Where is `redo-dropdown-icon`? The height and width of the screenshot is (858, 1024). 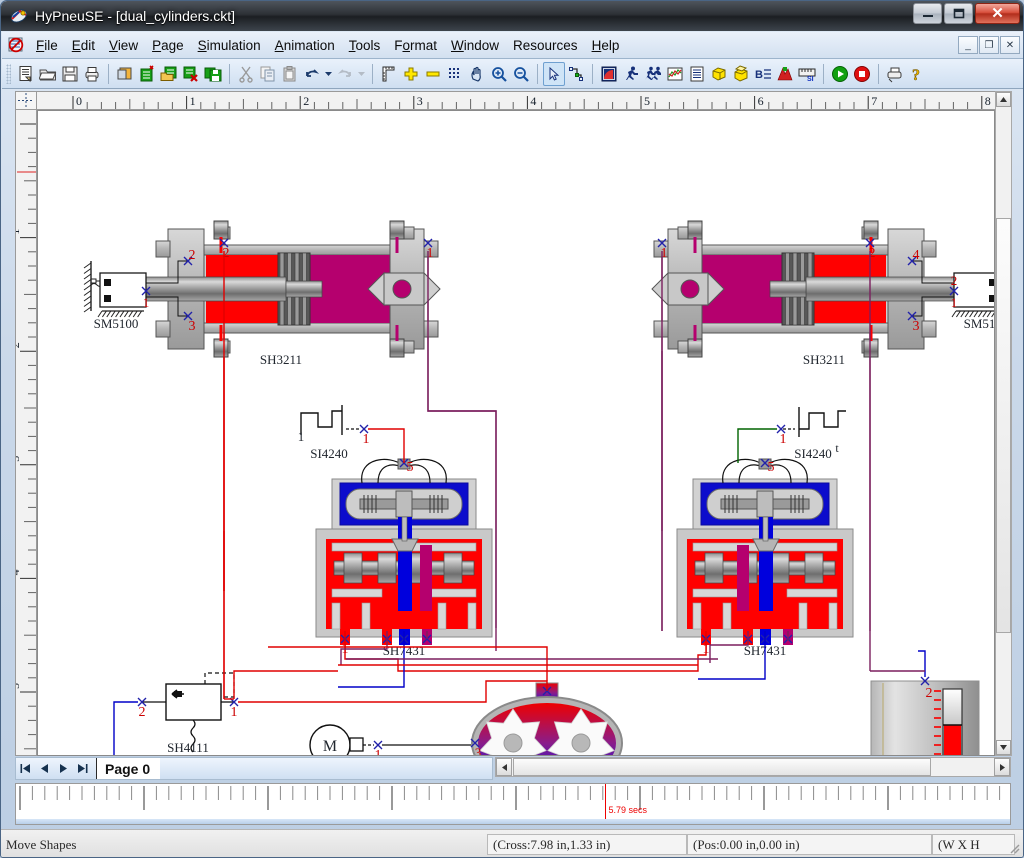 redo-dropdown-icon is located at coordinates (361, 74).